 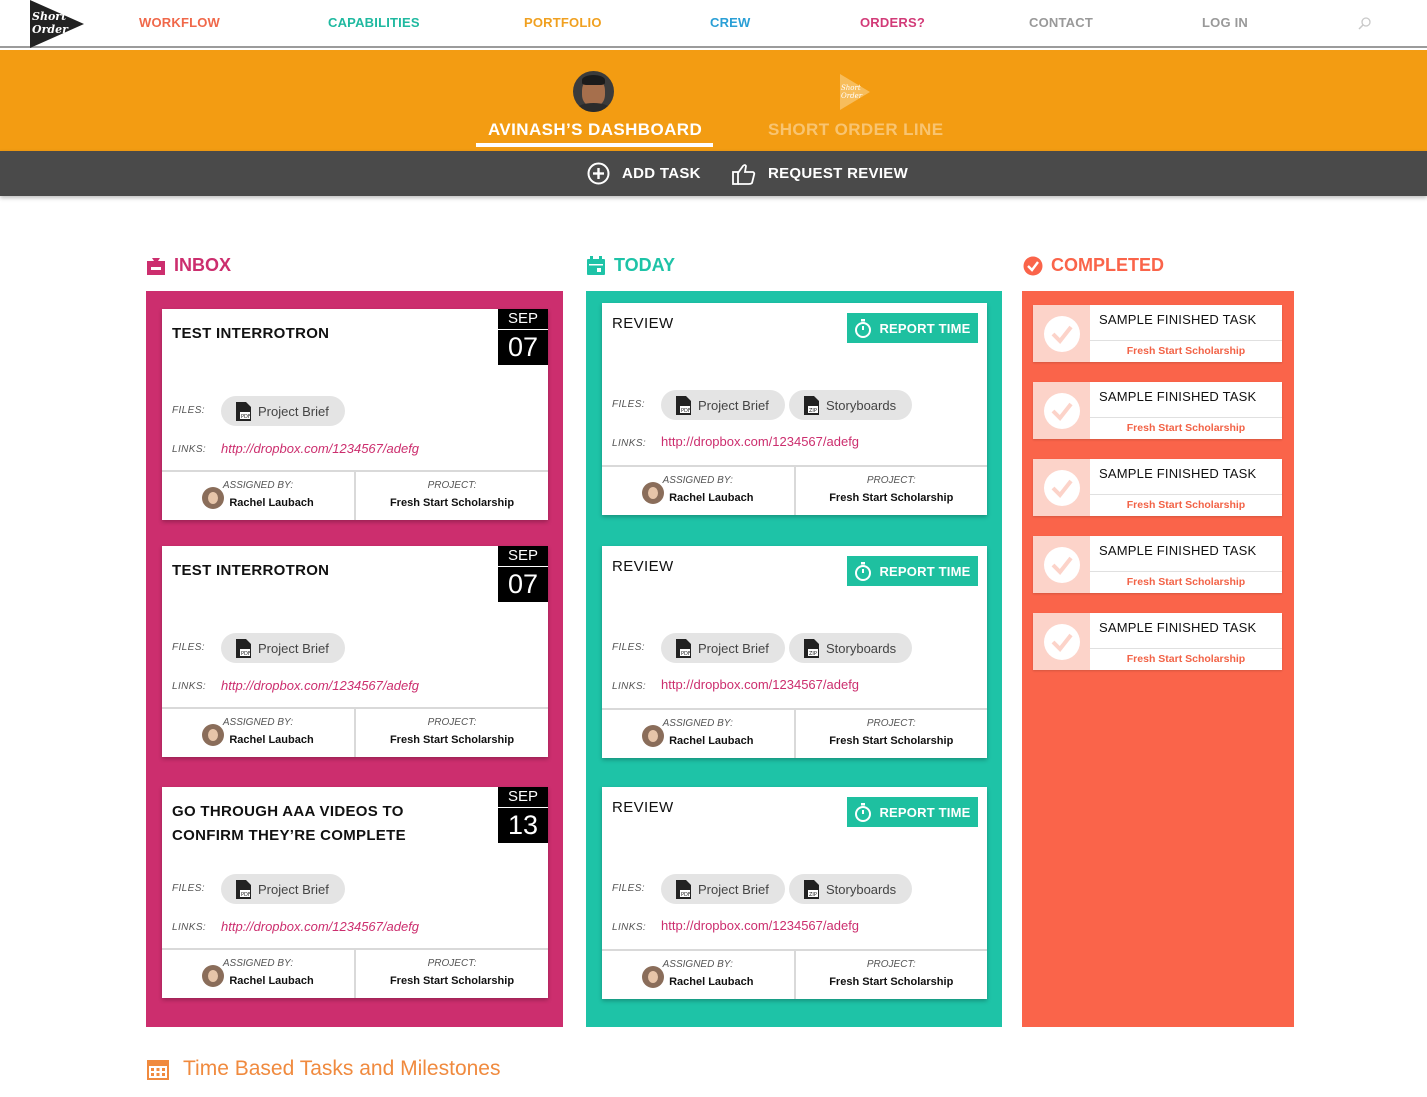 What do you see at coordinates (342, 1068) in the screenshot?
I see `milestones-title: Time Based Tasks and Milestones` at bounding box center [342, 1068].